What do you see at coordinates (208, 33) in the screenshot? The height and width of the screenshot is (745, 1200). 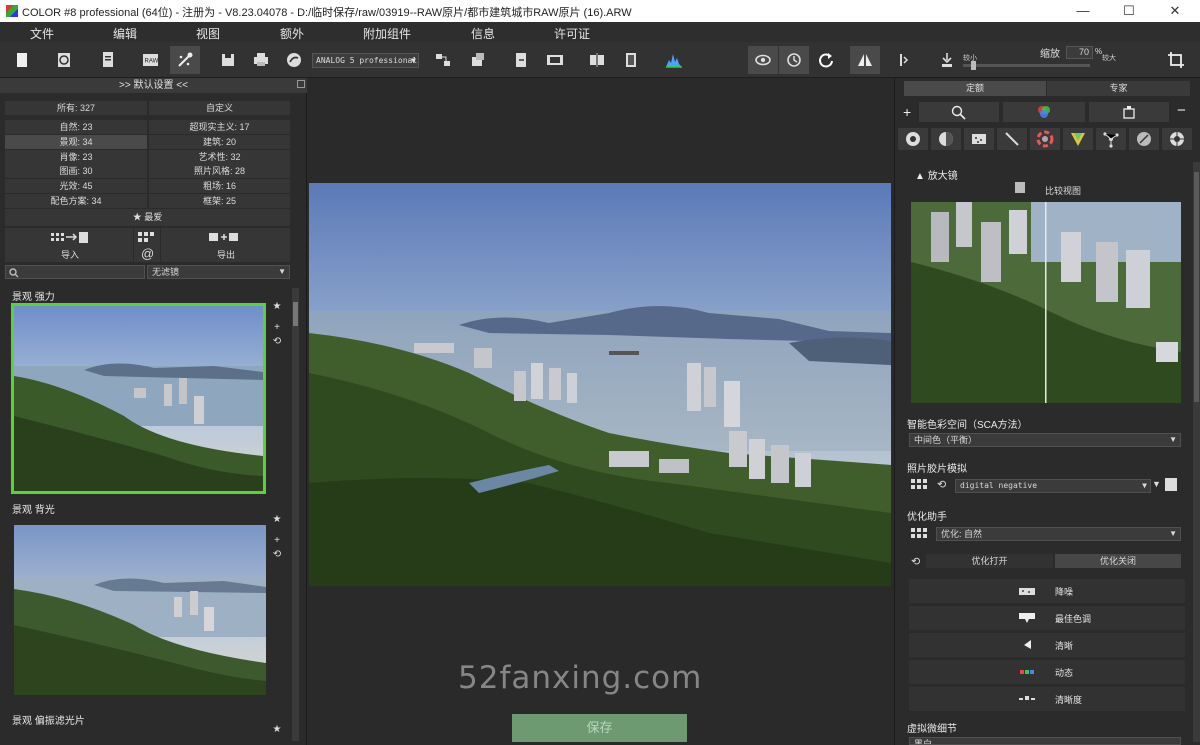 I see `menu-view: 视图` at bounding box center [208, 33].